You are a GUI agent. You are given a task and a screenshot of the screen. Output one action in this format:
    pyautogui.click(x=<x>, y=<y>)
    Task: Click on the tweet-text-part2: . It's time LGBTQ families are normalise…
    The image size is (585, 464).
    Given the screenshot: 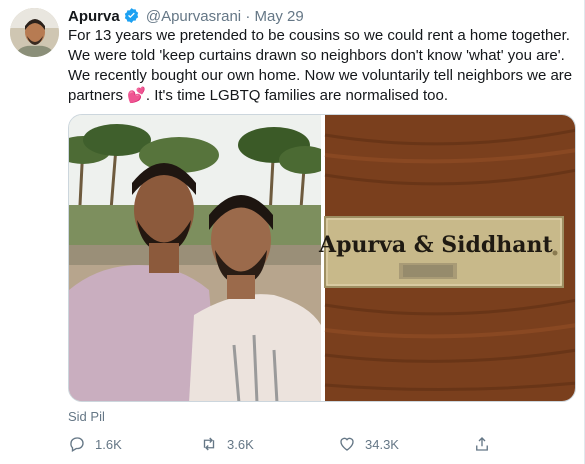 What is the action you would take?
    pyautogui.click(x=297, y=95)
    